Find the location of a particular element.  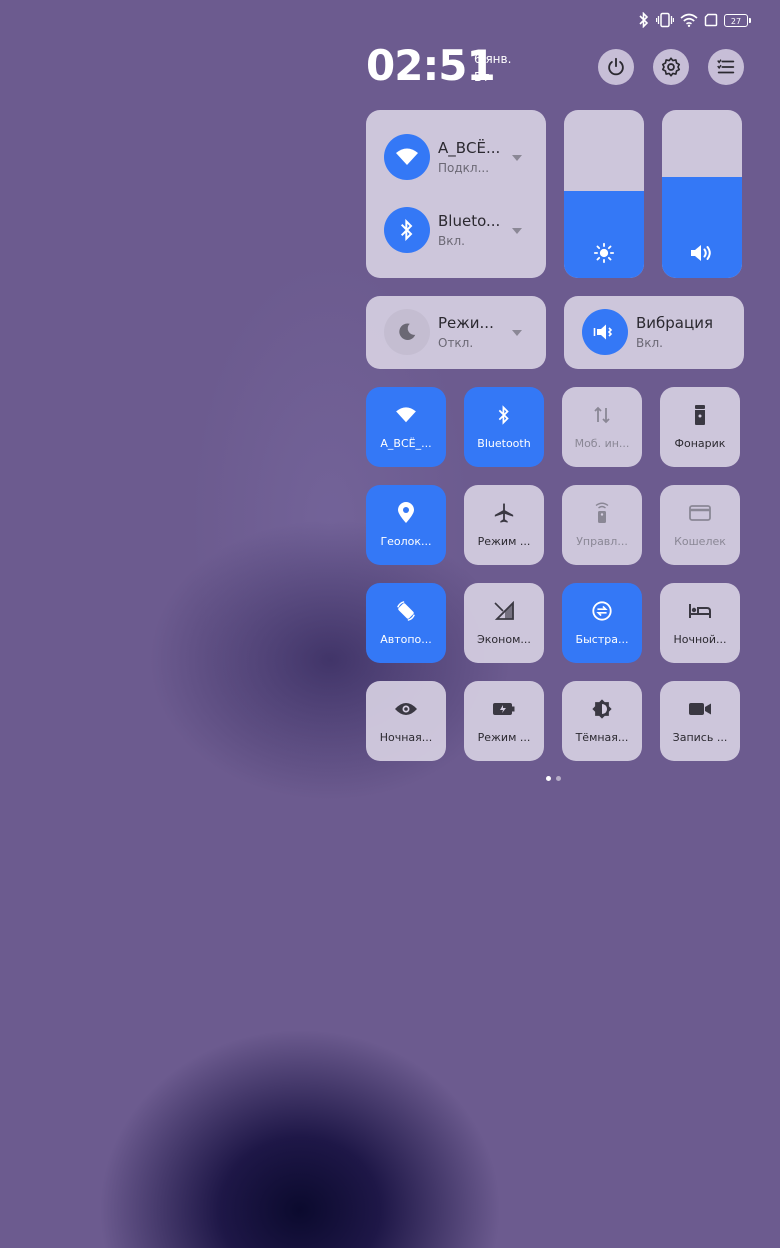

volume-slider is located at coordinates (702, 194).